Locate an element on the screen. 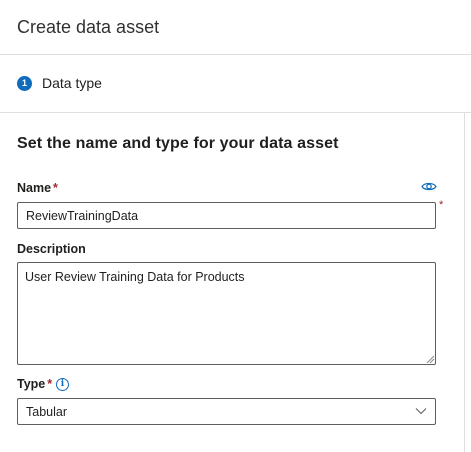 This screenshot has width=471, height=452. type-label: Type * is located at coordinates (34, 384).